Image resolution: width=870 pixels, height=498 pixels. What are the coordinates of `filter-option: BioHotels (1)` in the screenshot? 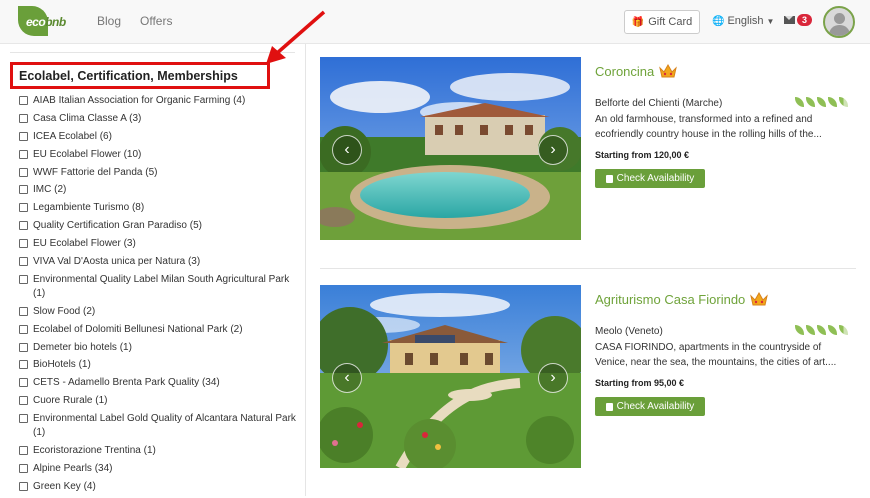 It's located at (159, 365).